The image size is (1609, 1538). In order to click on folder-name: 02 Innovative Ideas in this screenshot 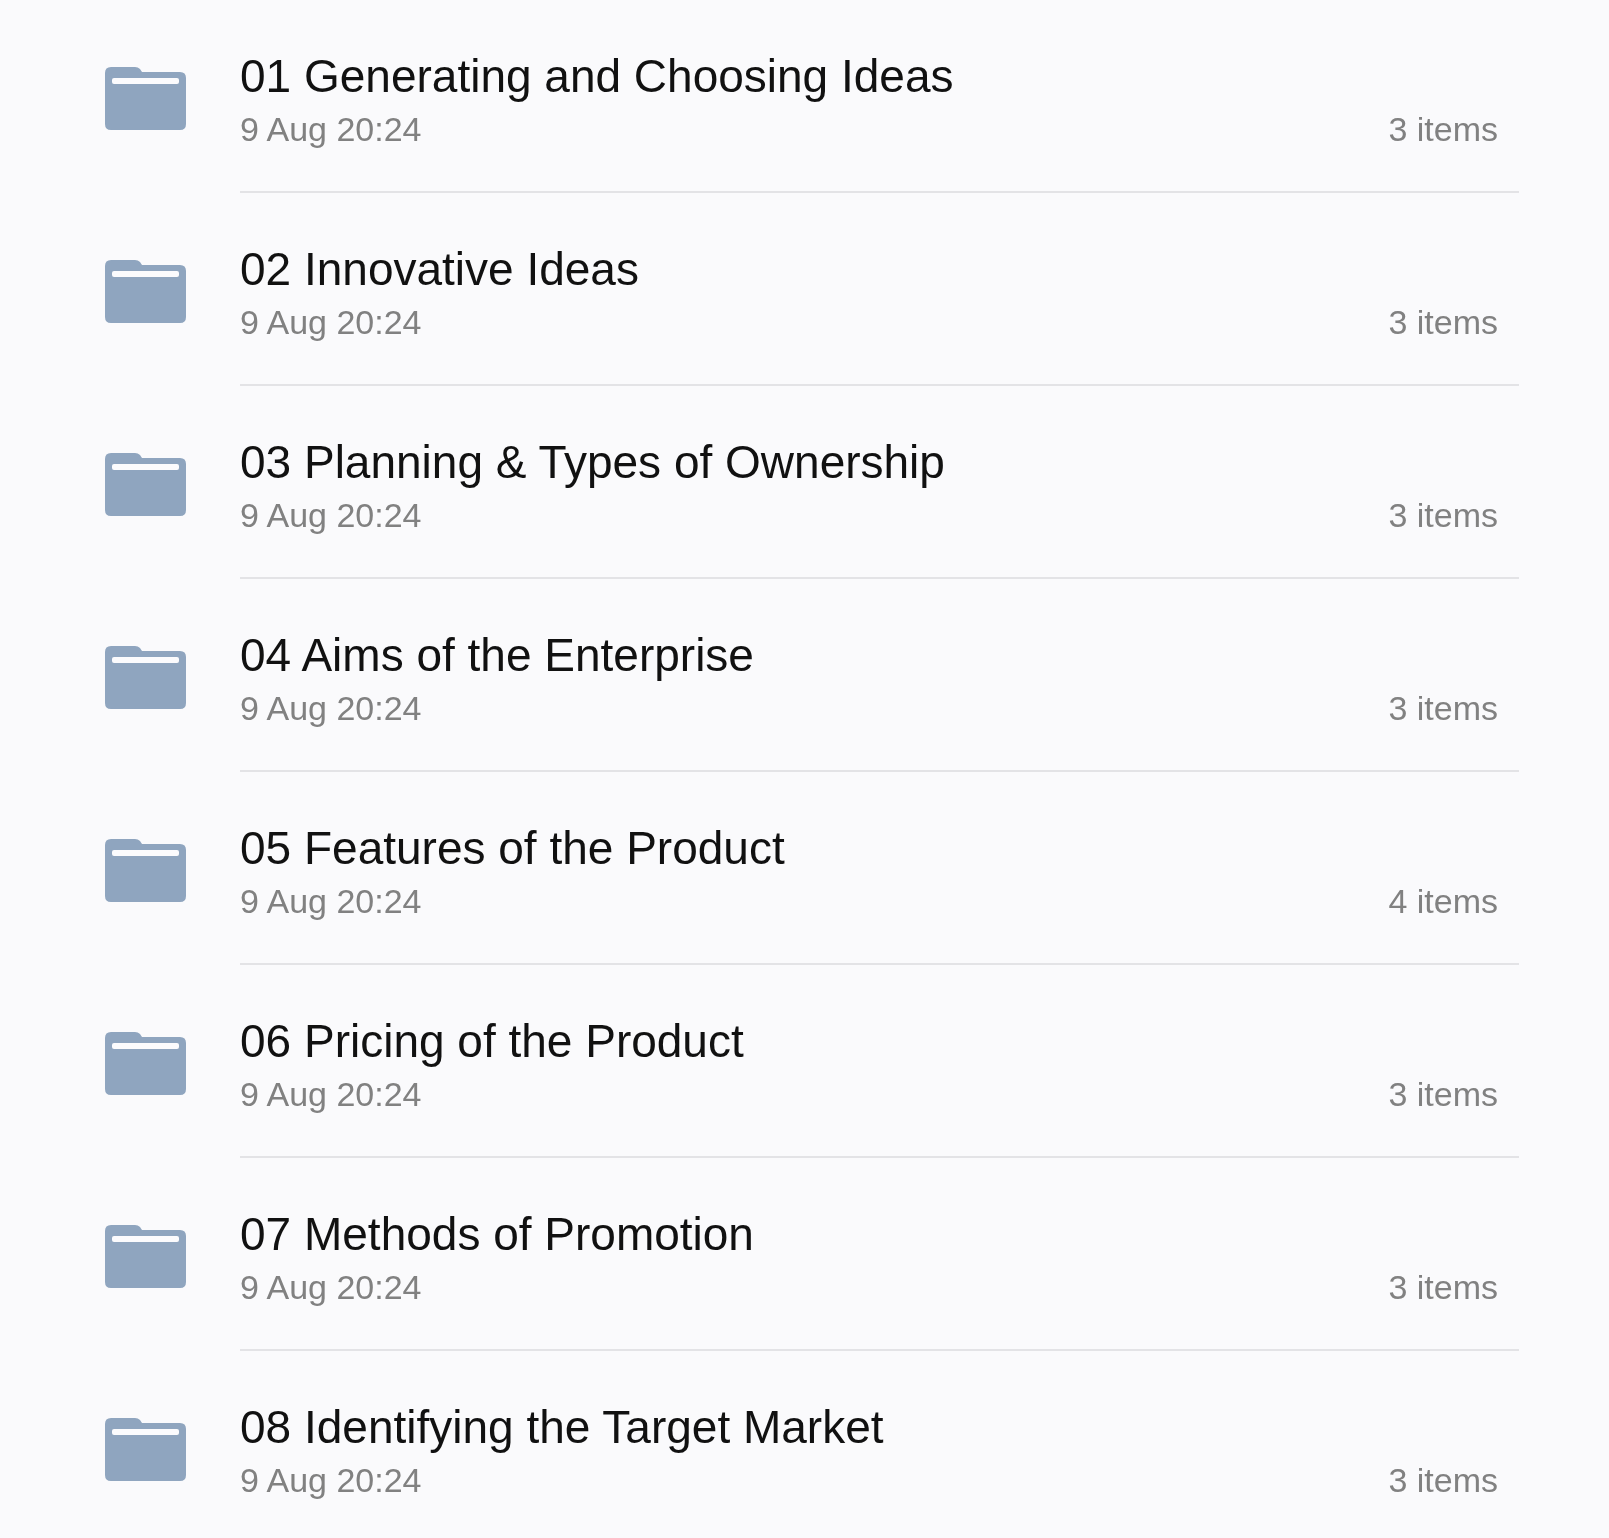, I will do `click(439, 268)`.